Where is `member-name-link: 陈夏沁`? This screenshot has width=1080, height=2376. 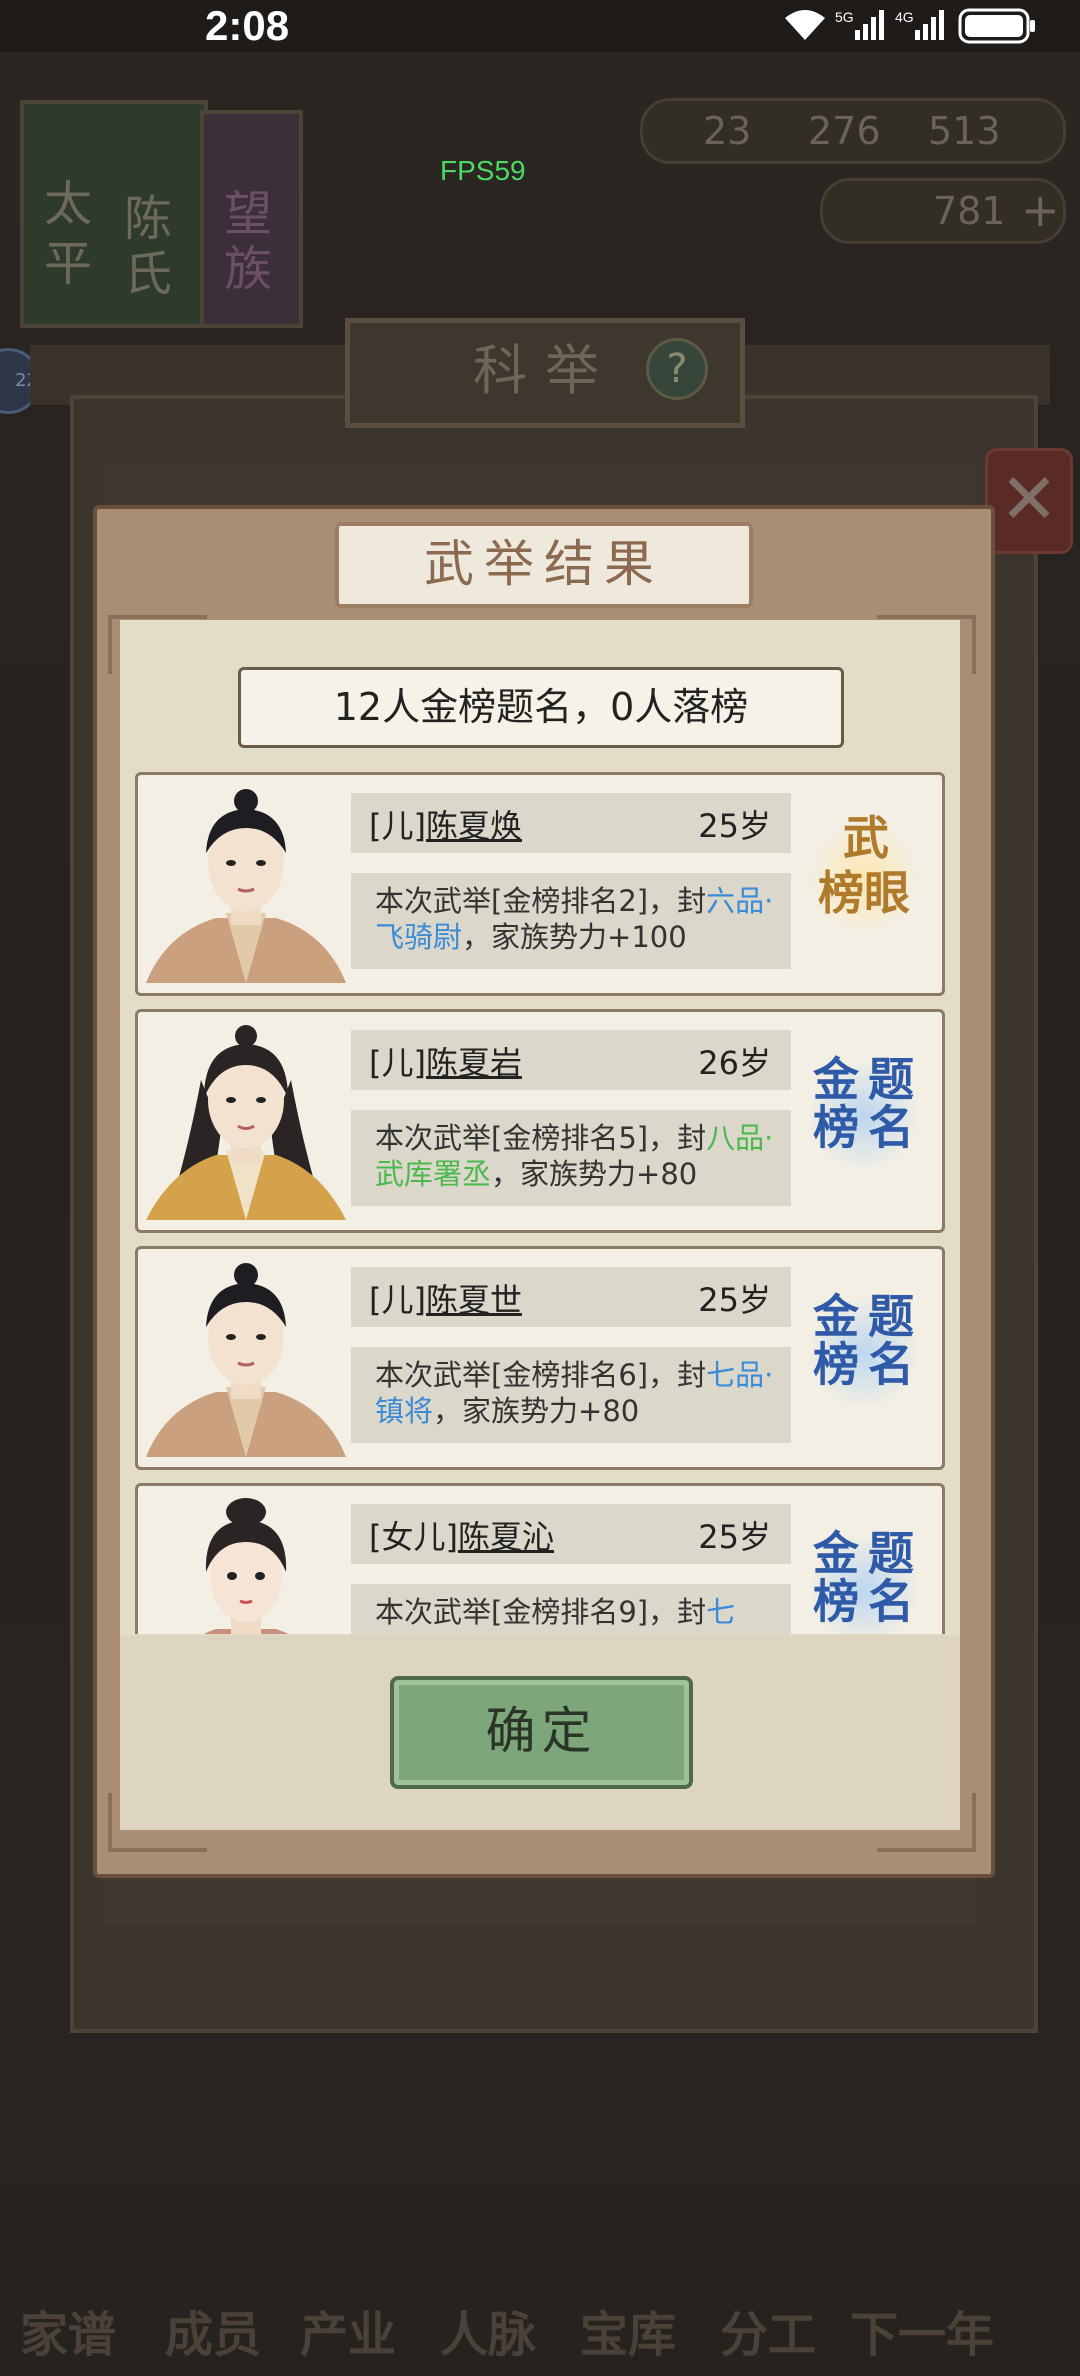
member-name-link: 陈夏沁 is located at coordinates (506, 1537).